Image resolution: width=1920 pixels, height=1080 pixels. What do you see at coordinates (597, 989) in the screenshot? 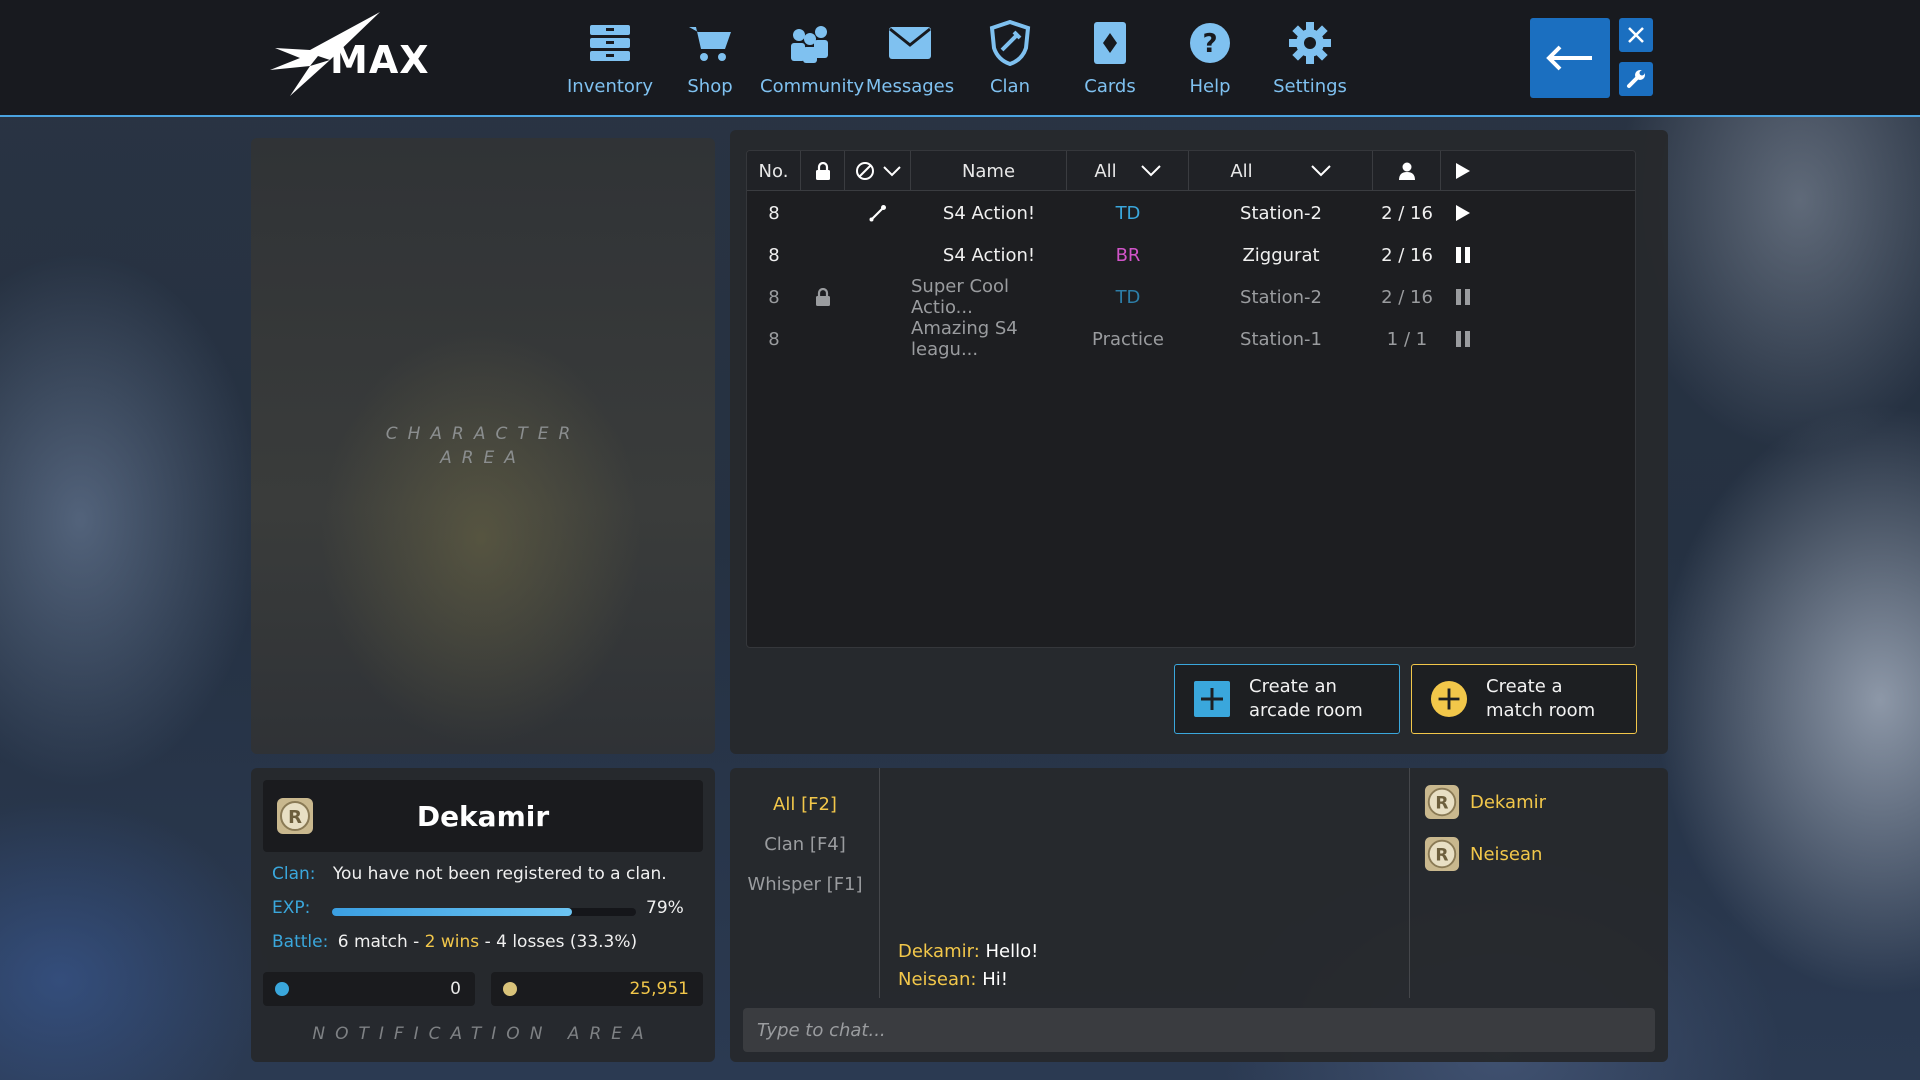
I see `gold-currency: 25,951` at bounding box center [597, 989].